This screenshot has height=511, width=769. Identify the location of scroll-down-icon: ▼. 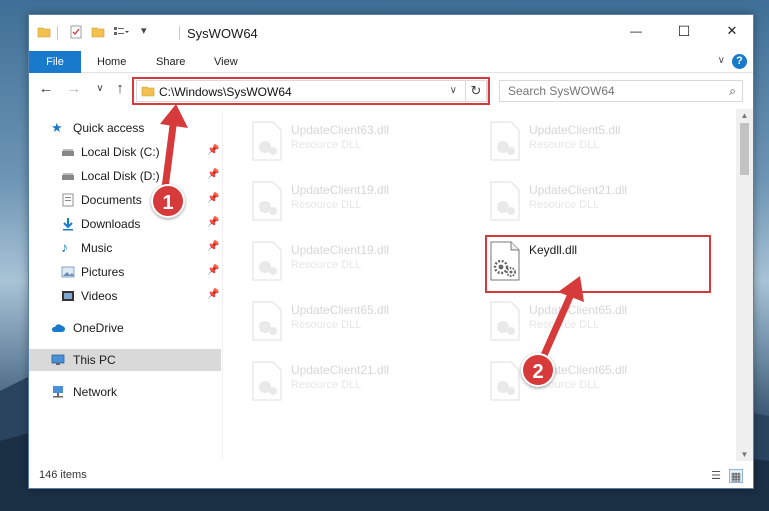
(744, 454).